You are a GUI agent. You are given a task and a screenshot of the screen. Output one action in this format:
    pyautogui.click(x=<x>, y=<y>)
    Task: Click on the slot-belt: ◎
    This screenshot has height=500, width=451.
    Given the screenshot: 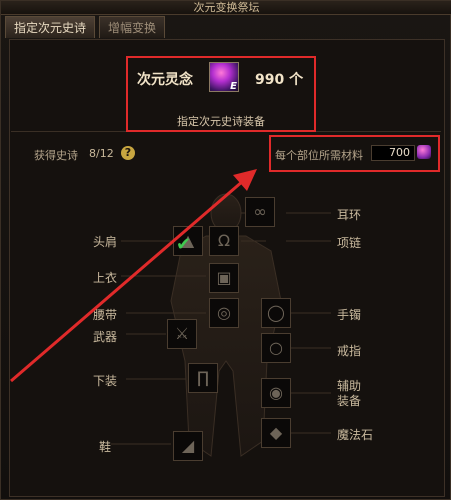 What is the action you would take?
    pyautogui.click(x=224, y=313)
    